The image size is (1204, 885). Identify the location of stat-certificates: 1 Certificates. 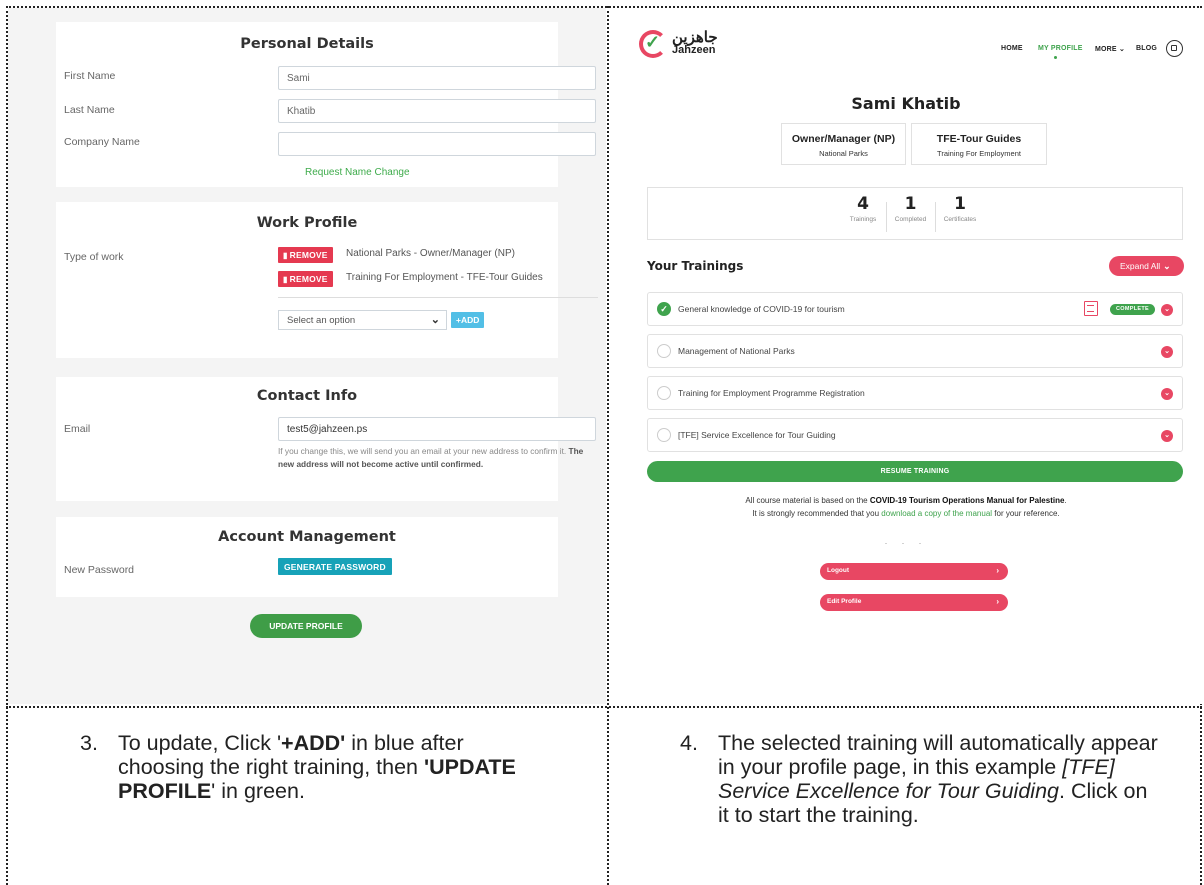
(960, 208).